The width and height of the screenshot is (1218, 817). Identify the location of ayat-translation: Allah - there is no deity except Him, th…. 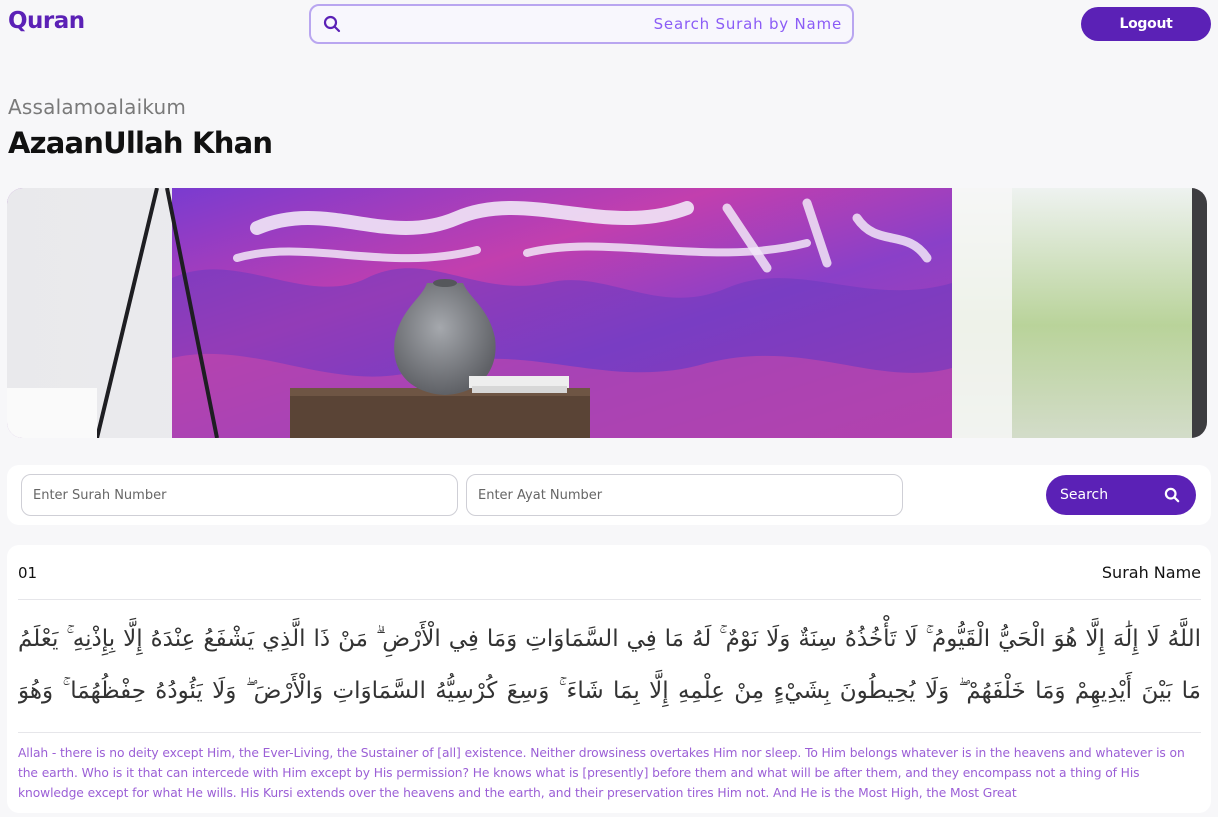
(601, 773).